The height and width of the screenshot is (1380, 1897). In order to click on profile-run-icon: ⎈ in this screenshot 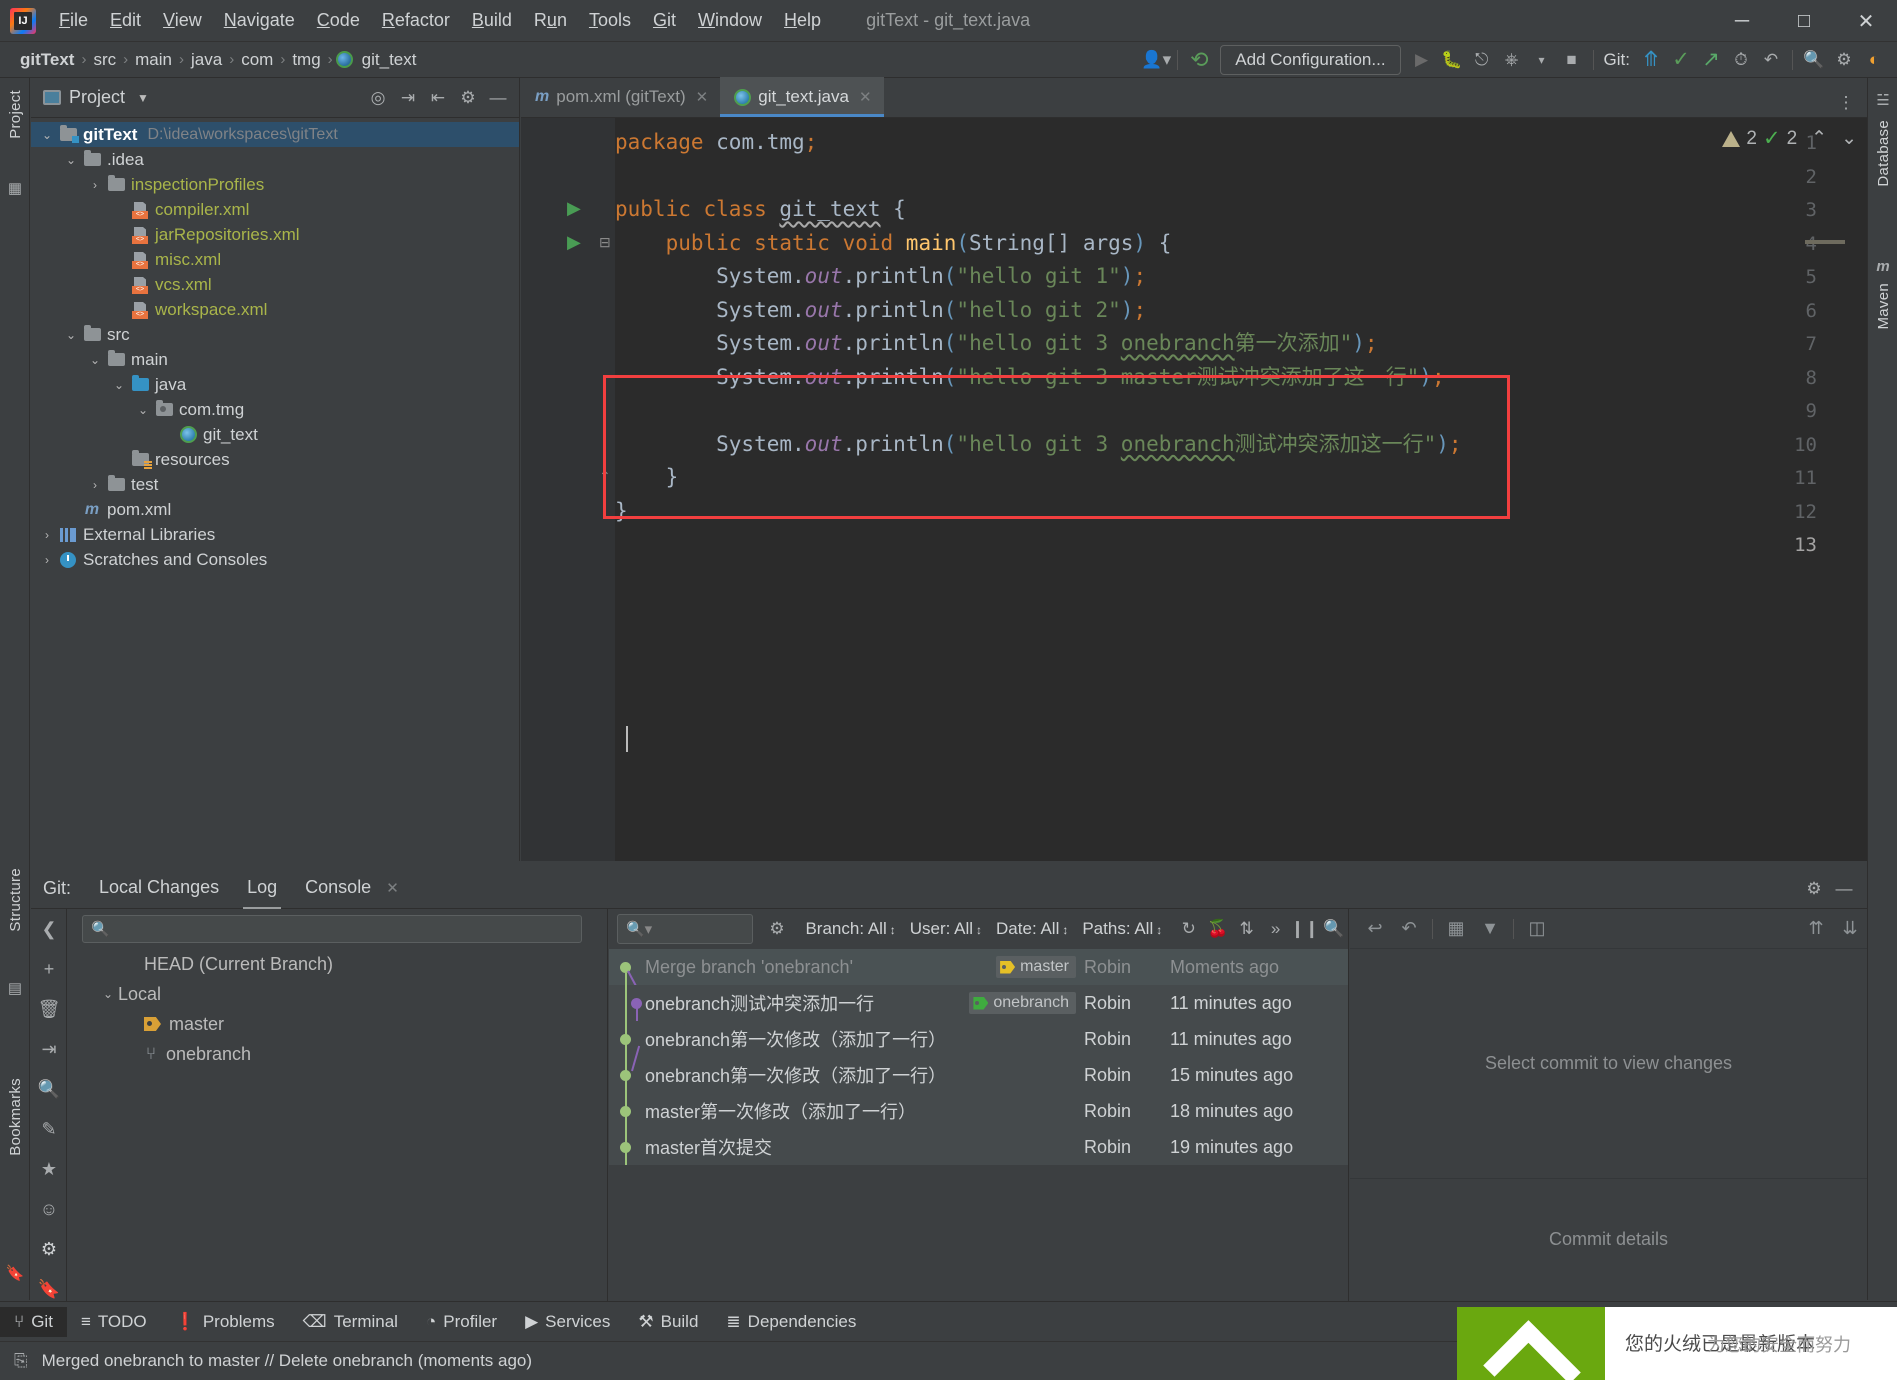, I will do `click(1512, 60)`.